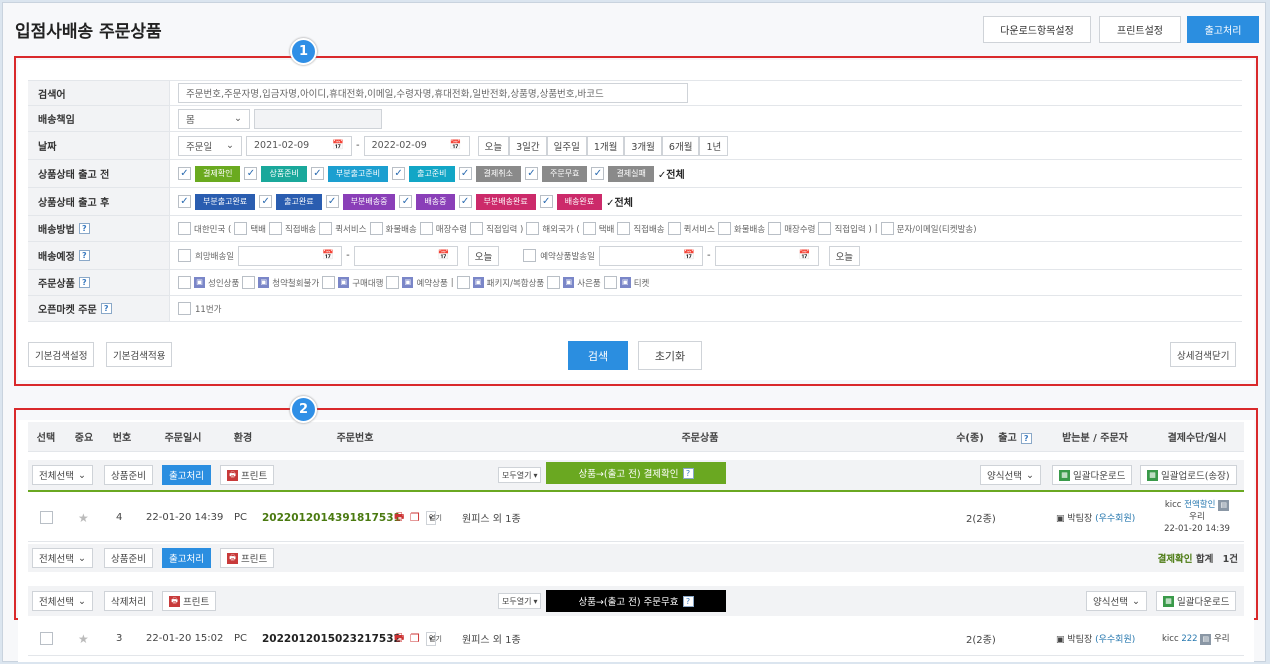 The width and height of the screenshot is (1270, 664). What do you see at coordinates (1223, 29) in the screenshot?
I see `ship-process-button: 출고처리` at bounding box center [1223, 29].